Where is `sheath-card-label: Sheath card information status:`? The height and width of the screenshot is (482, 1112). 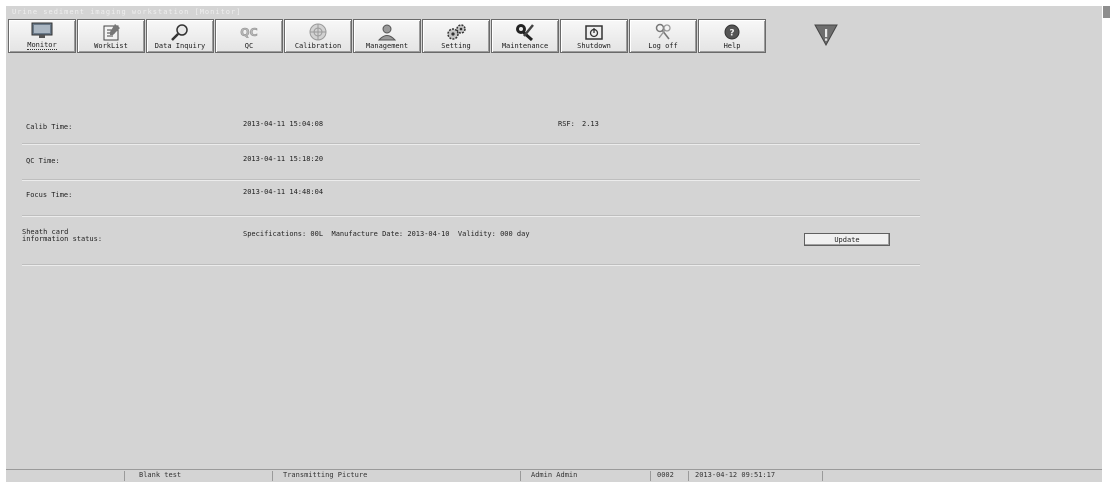 sheath-card-label: Sheath card information status: is located at coordinates (62, 235).